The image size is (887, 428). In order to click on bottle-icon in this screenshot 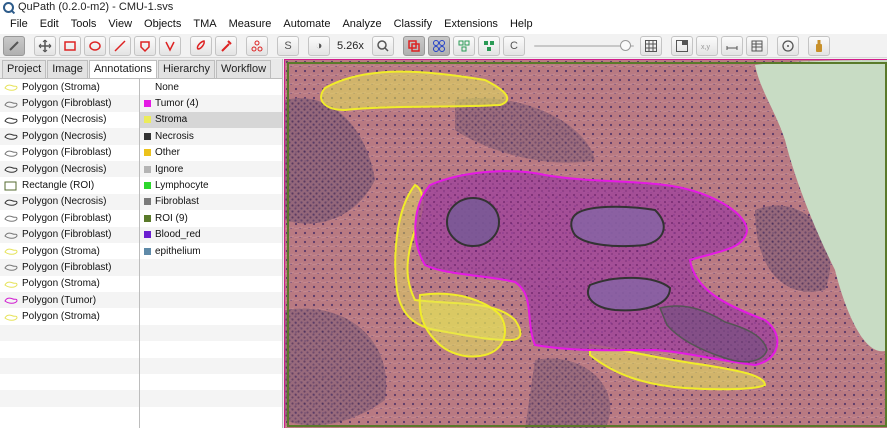, I will do `click(818, 45)`.